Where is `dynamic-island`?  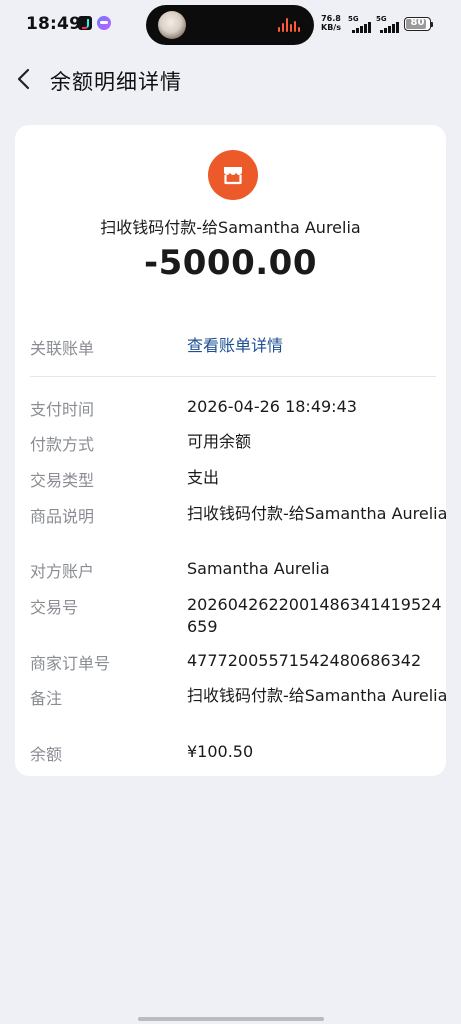 dynamic-island is located at coordinates (230, 25).